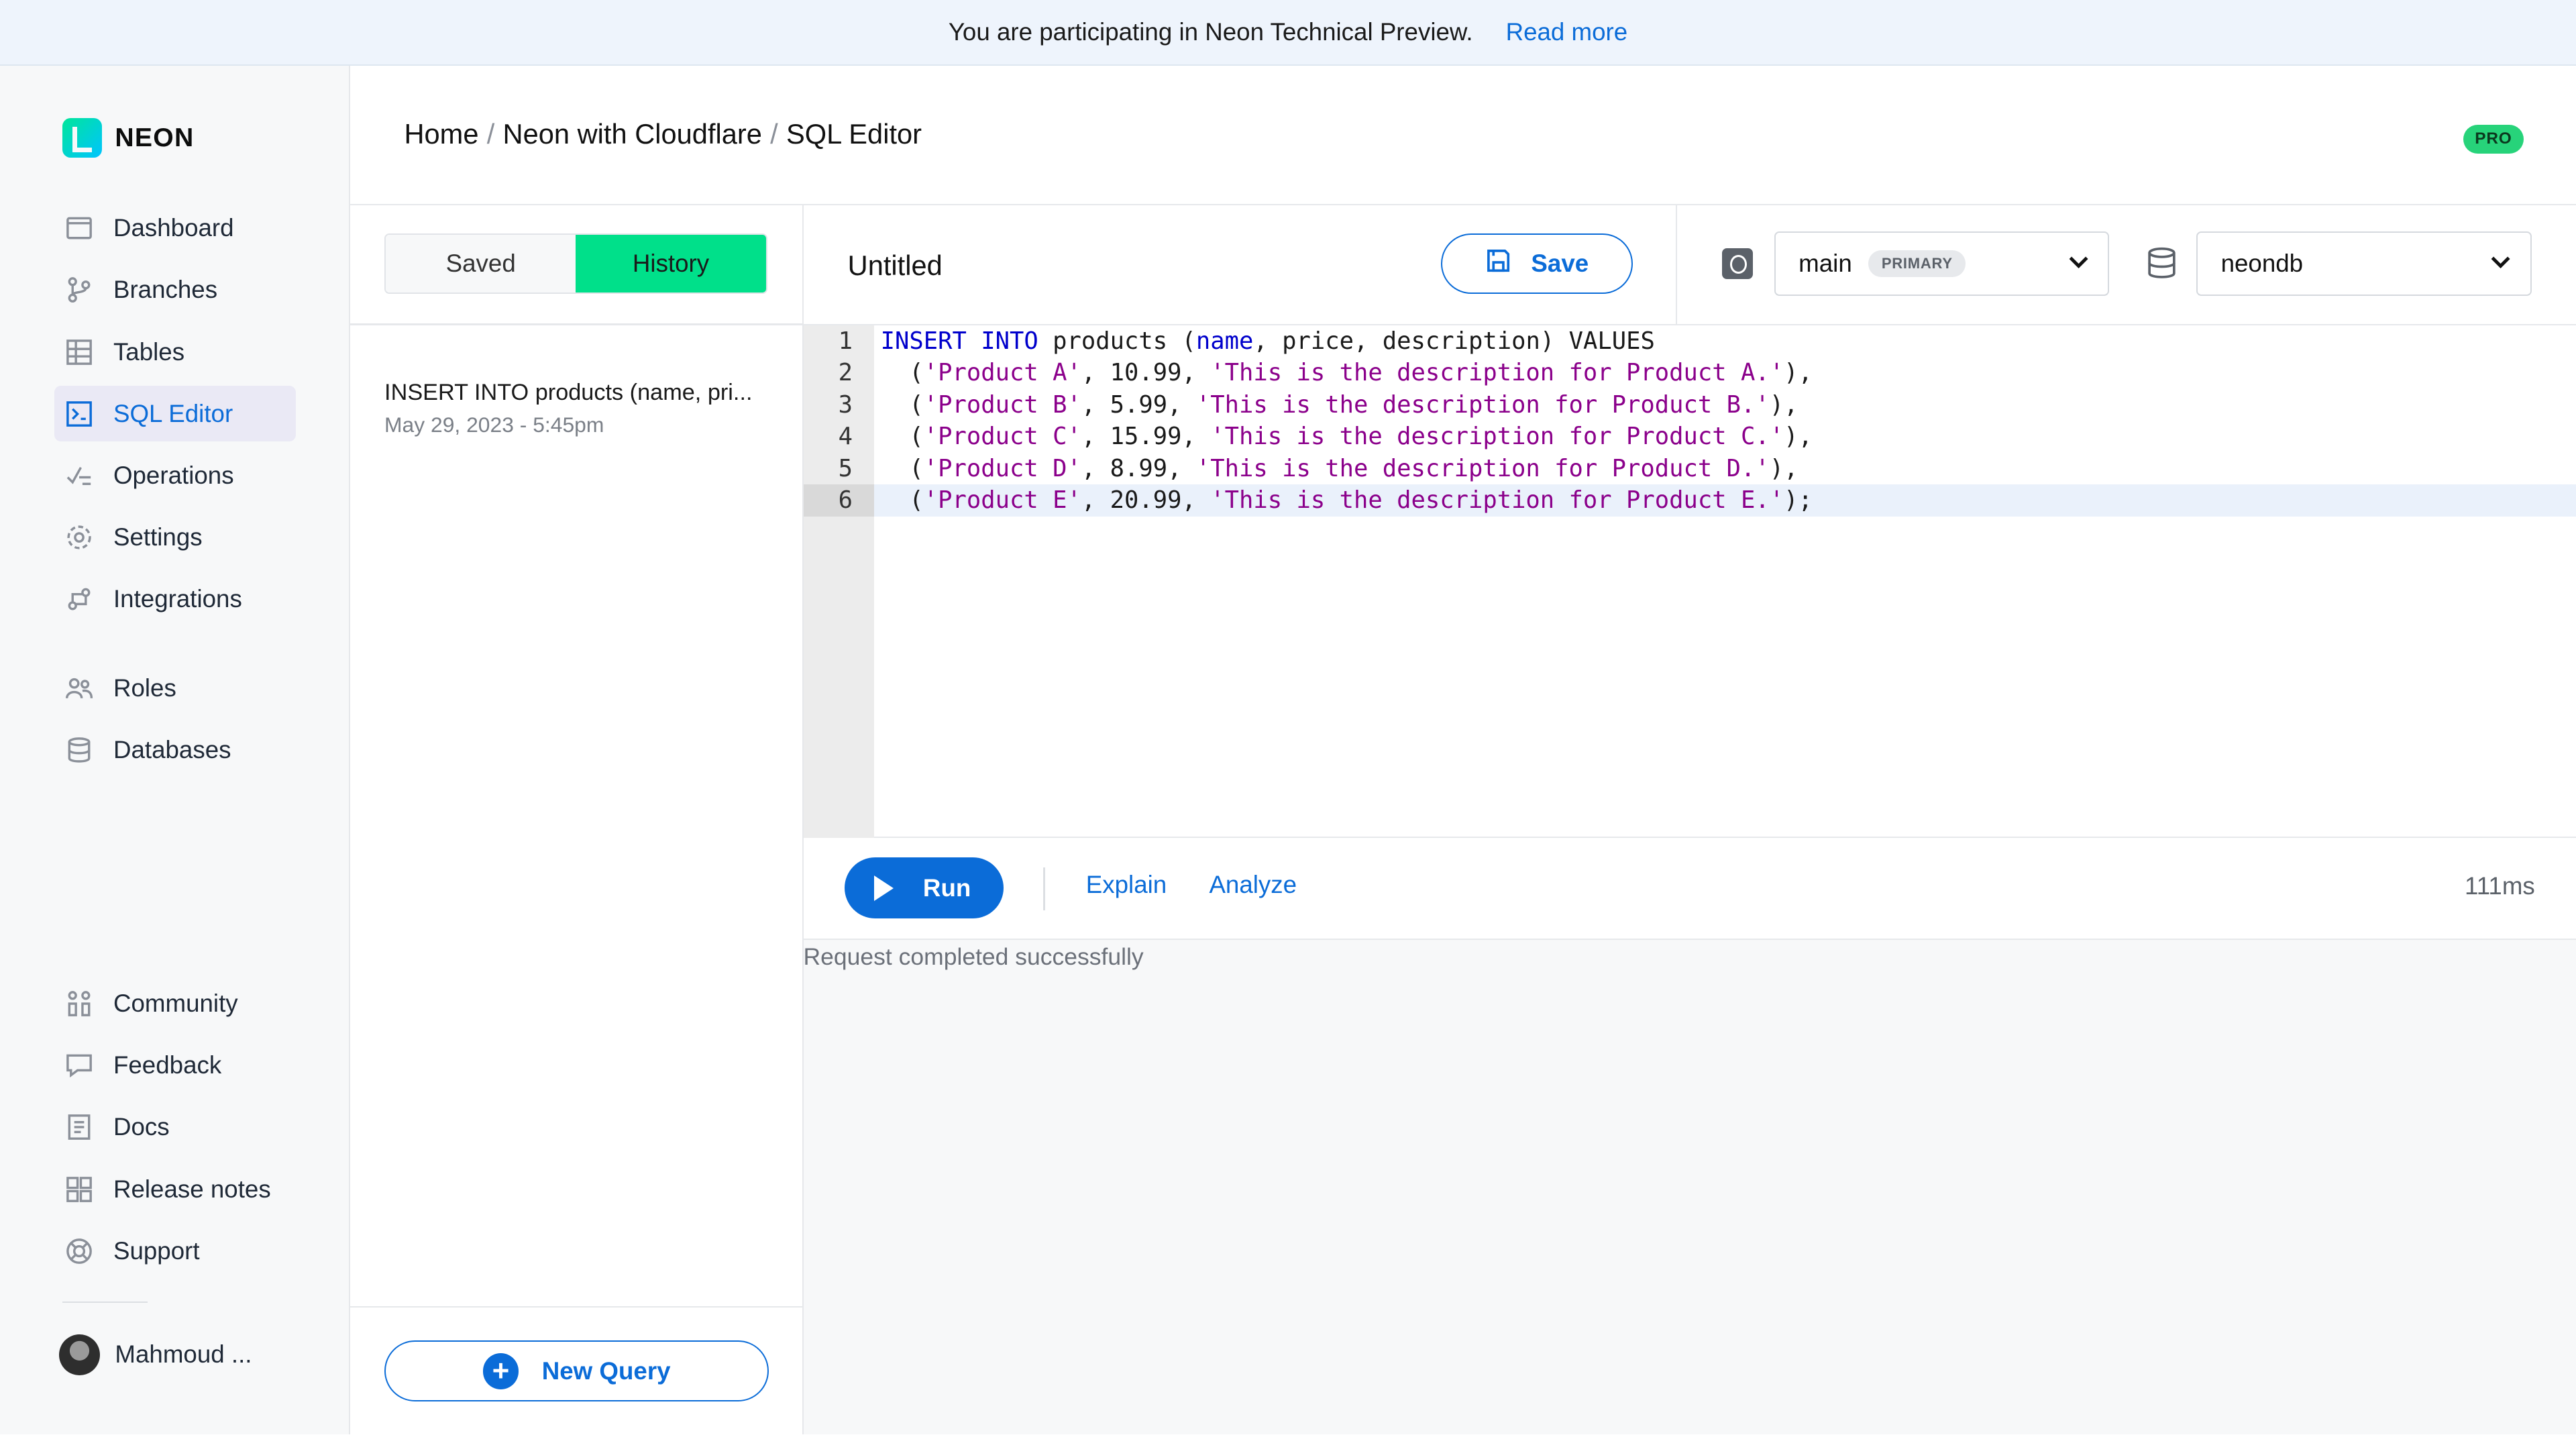 The width and height of the screenshot is (2576, 1435). Describe the element at coordinates (1917, 264) in the screenshot. I see `primary-badge: PRIMARY` at that location.